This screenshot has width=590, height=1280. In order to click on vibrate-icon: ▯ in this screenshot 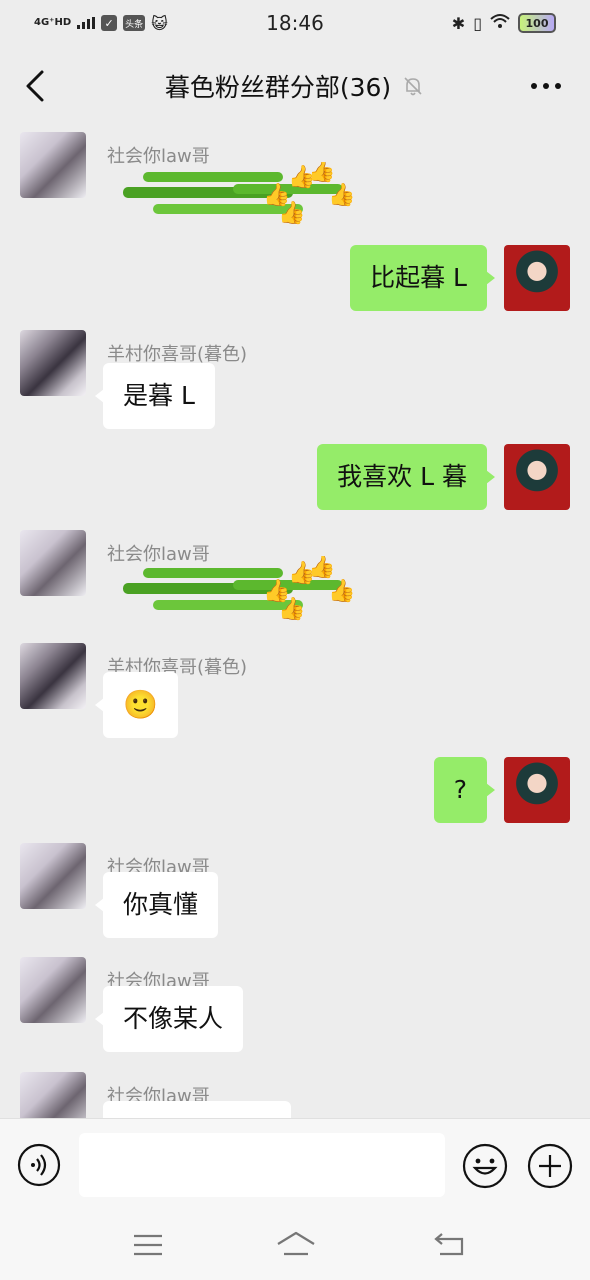, I will do `click(477, 23)`.